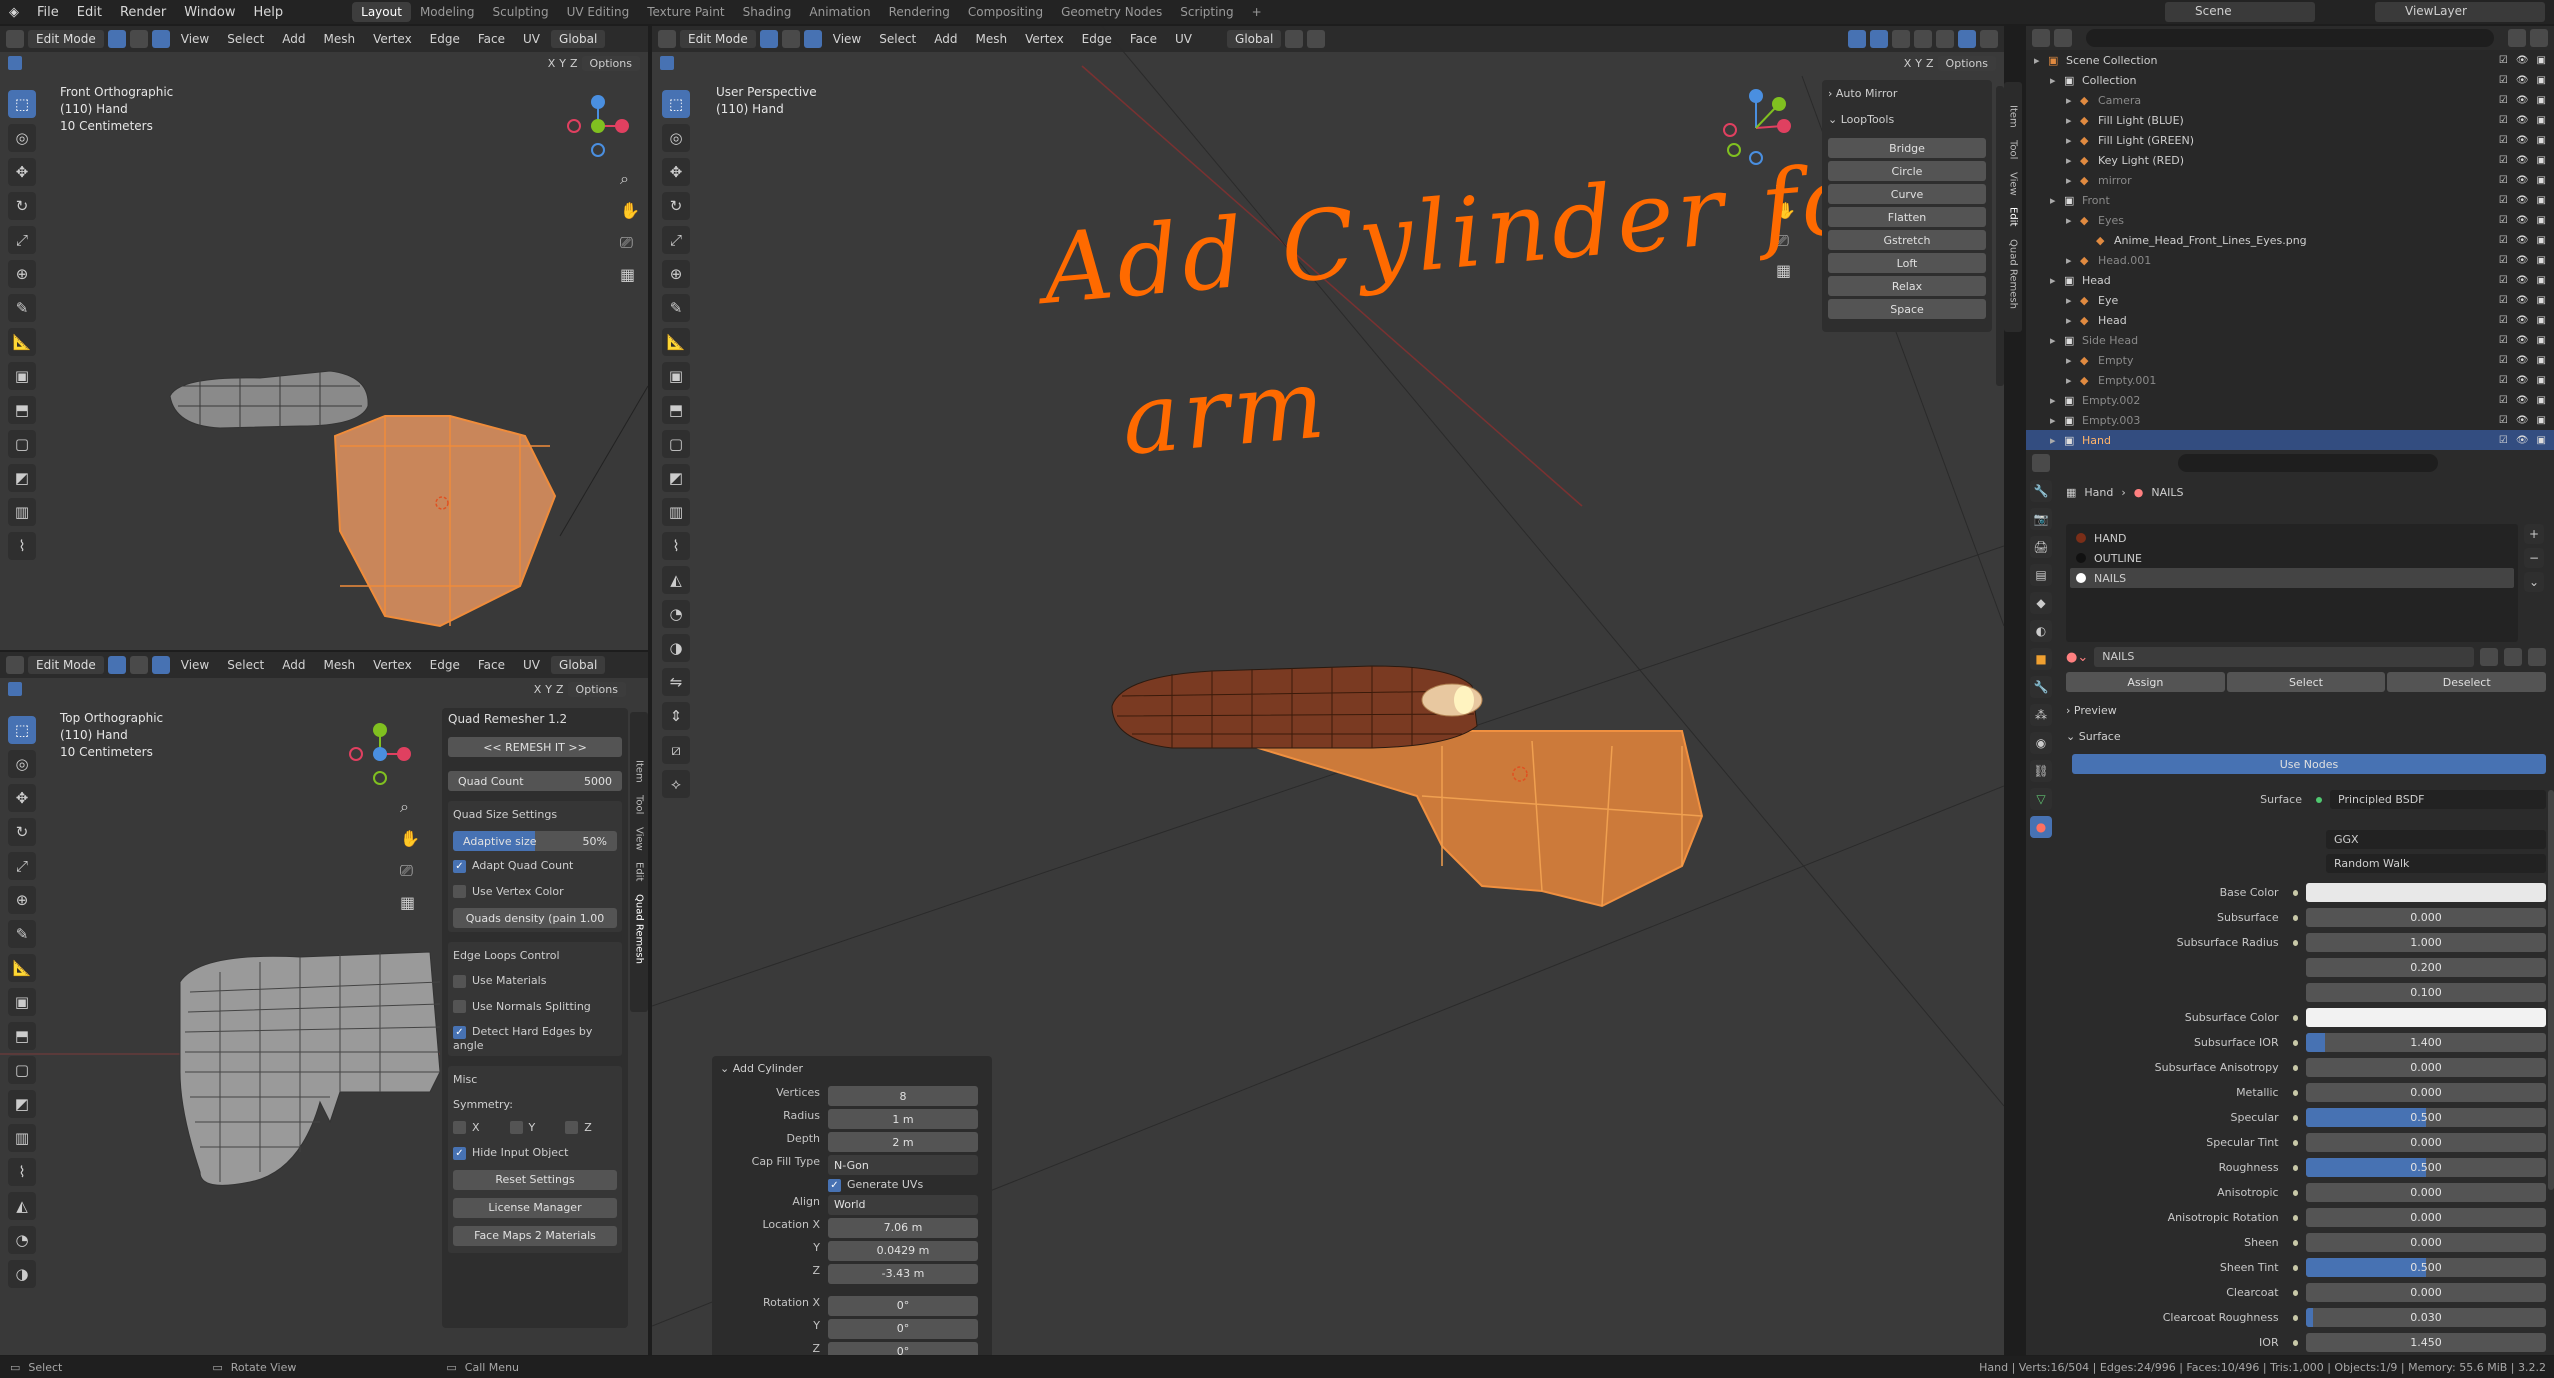 The width and height of the screenshot is (2554, 1378). I want to click on side-tab-tool: Tool, so click(2013, 149).